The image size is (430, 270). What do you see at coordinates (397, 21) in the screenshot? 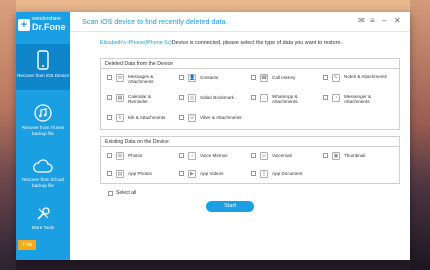
I see `close-button: ✕` at bounding box center [397, 21].